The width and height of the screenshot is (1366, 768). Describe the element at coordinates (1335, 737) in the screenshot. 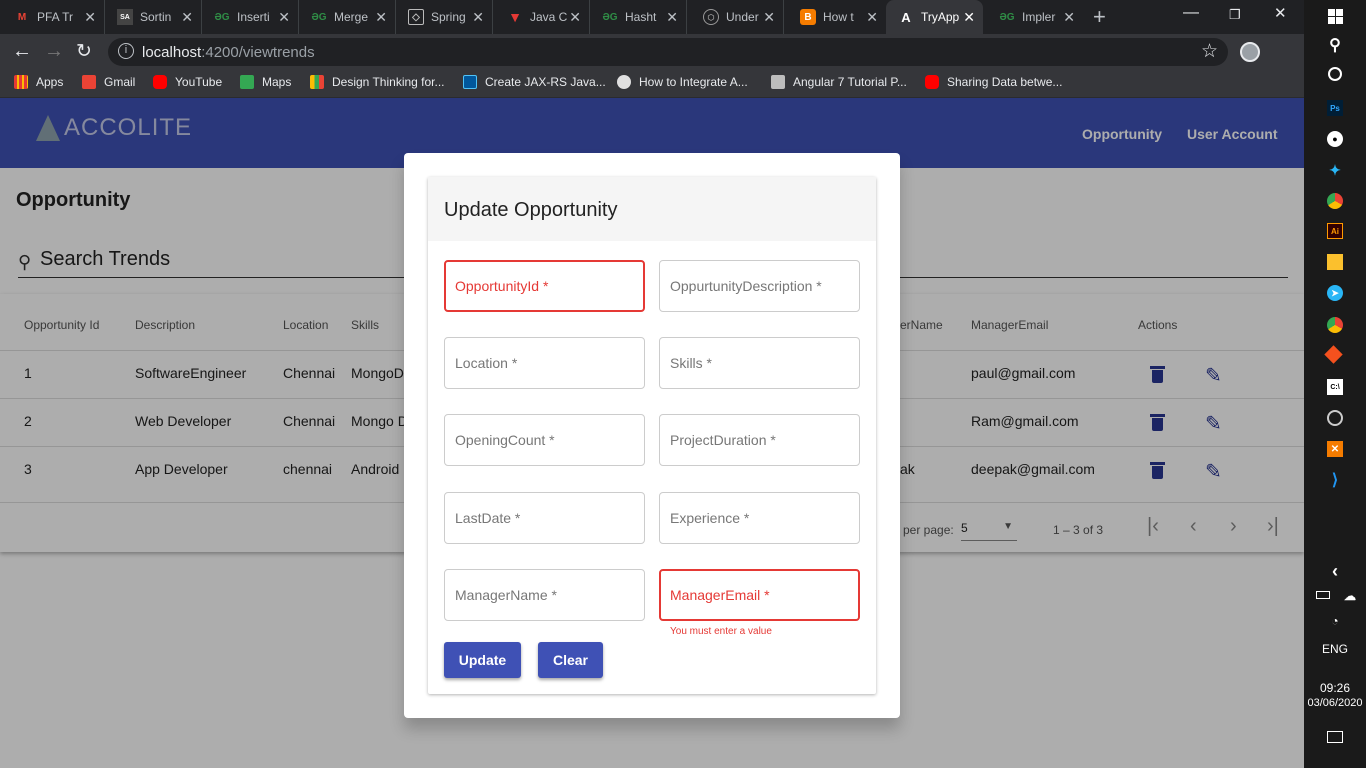

I see `notification-icon` at that location.